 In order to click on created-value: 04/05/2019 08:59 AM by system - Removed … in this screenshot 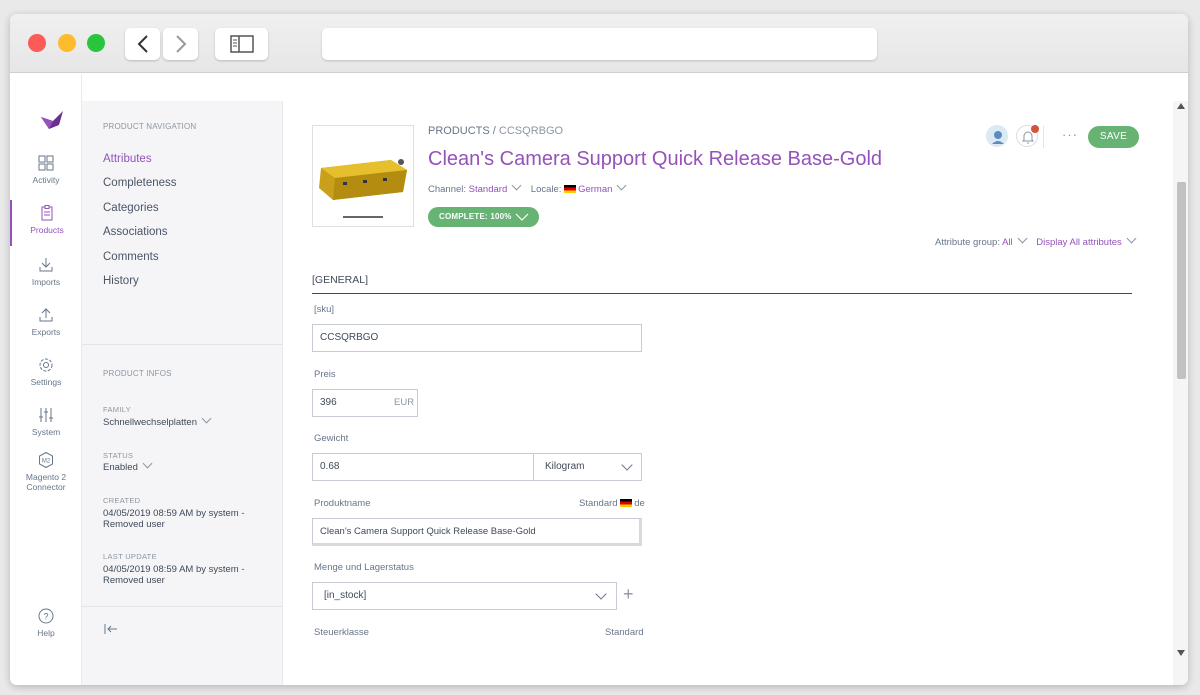, I will do `click(174, 519)`.